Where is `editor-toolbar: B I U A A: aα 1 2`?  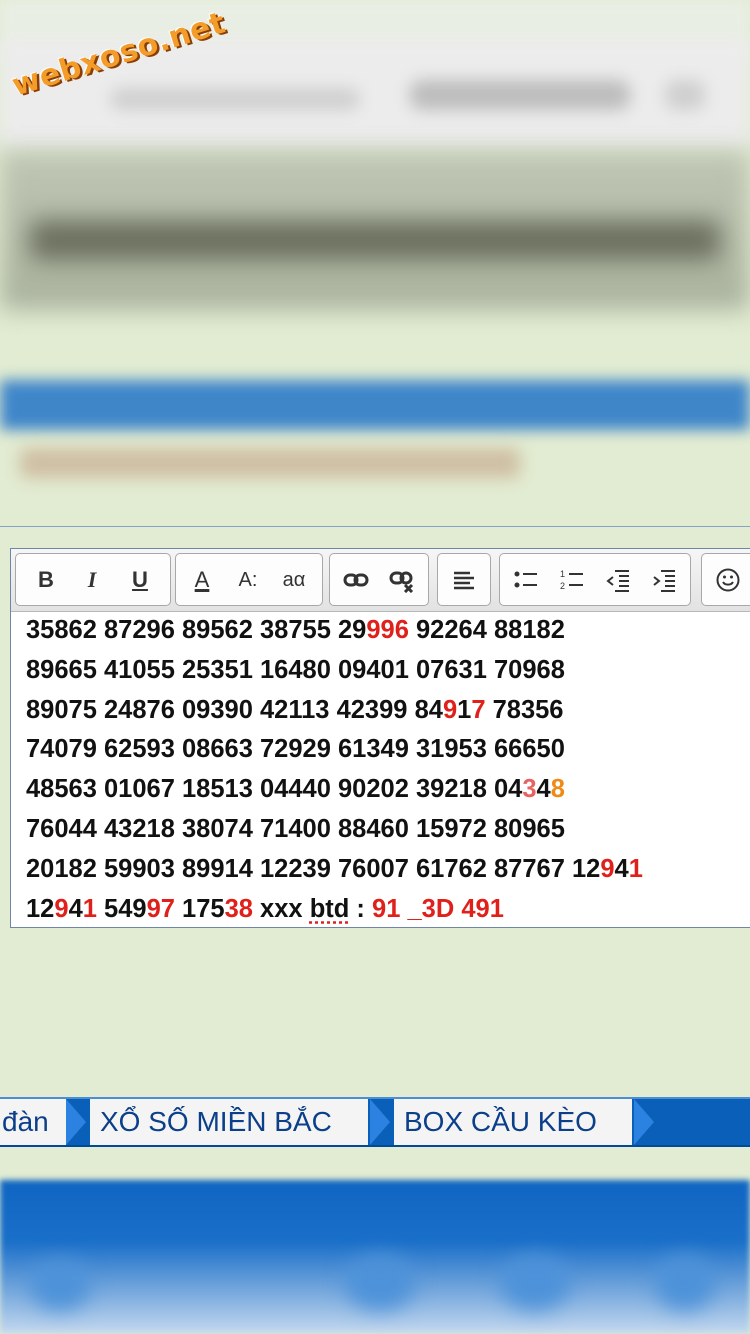 editor-toolbar: B I U A A: aα 1 2 is located at coordinates (380, 580).